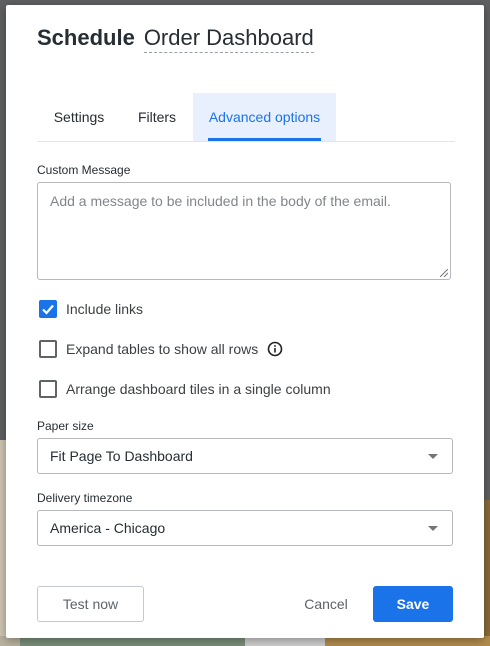 Image resolution: width=490 pixels, height=646 pixels. I want to click on dialog-title-label: Schedule, so click(86, 37).